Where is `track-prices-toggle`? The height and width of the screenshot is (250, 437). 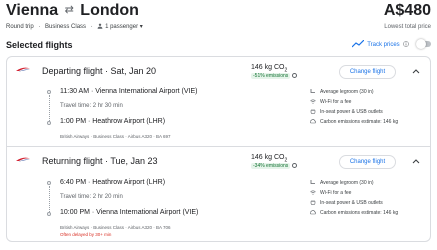 track-prices-toggle is located at coordinates (423, 44).